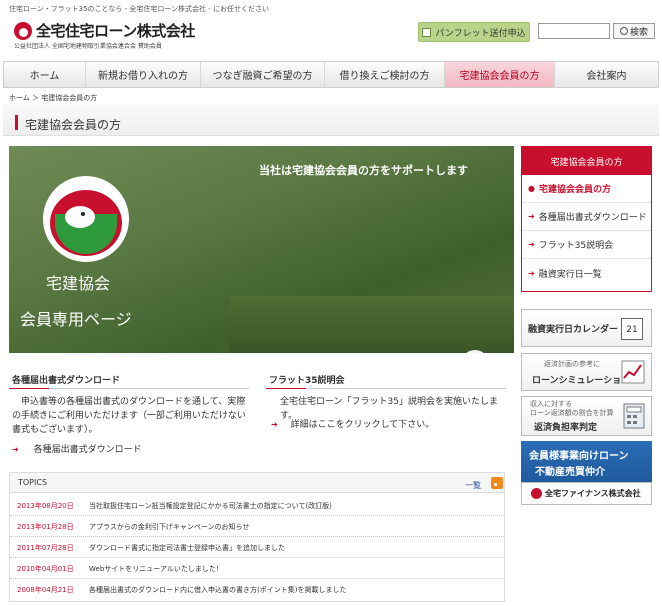 The height and width of the screenshot is (606, 662). What do you see at coordinates (579, 456) in the screenshot?
I see `finance-line-1: 会員様事業向けローン` at bounding box center [579, 456].